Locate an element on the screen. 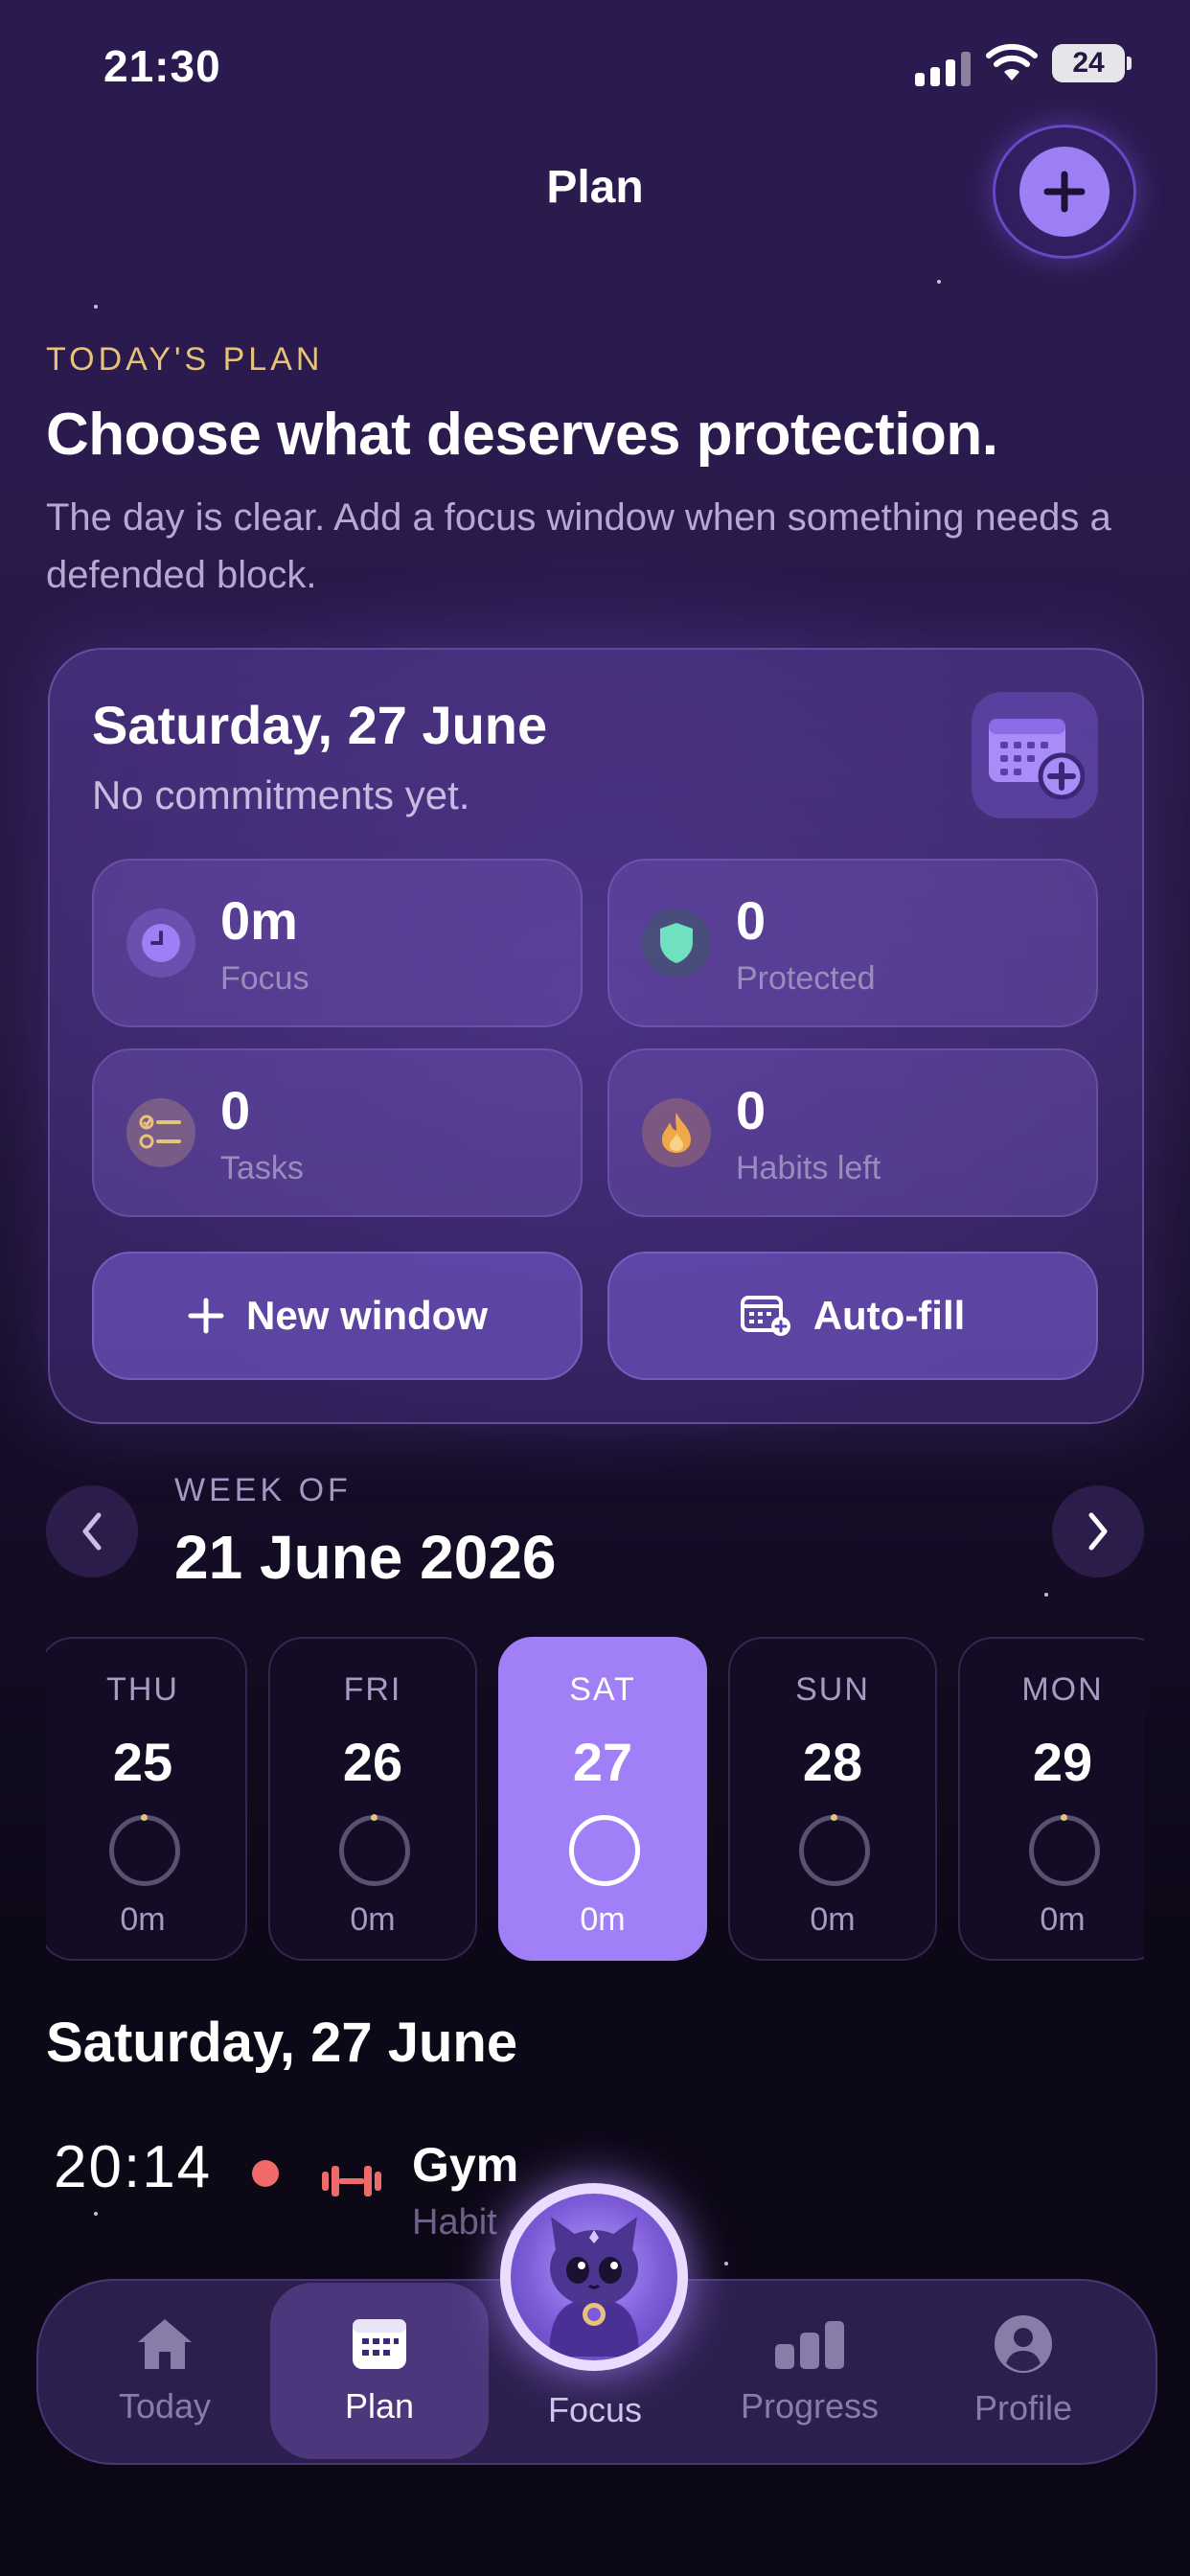 This screenshot has width=1190, height=2576. tab-plan: Plan is located at coordinates (380, 2371).